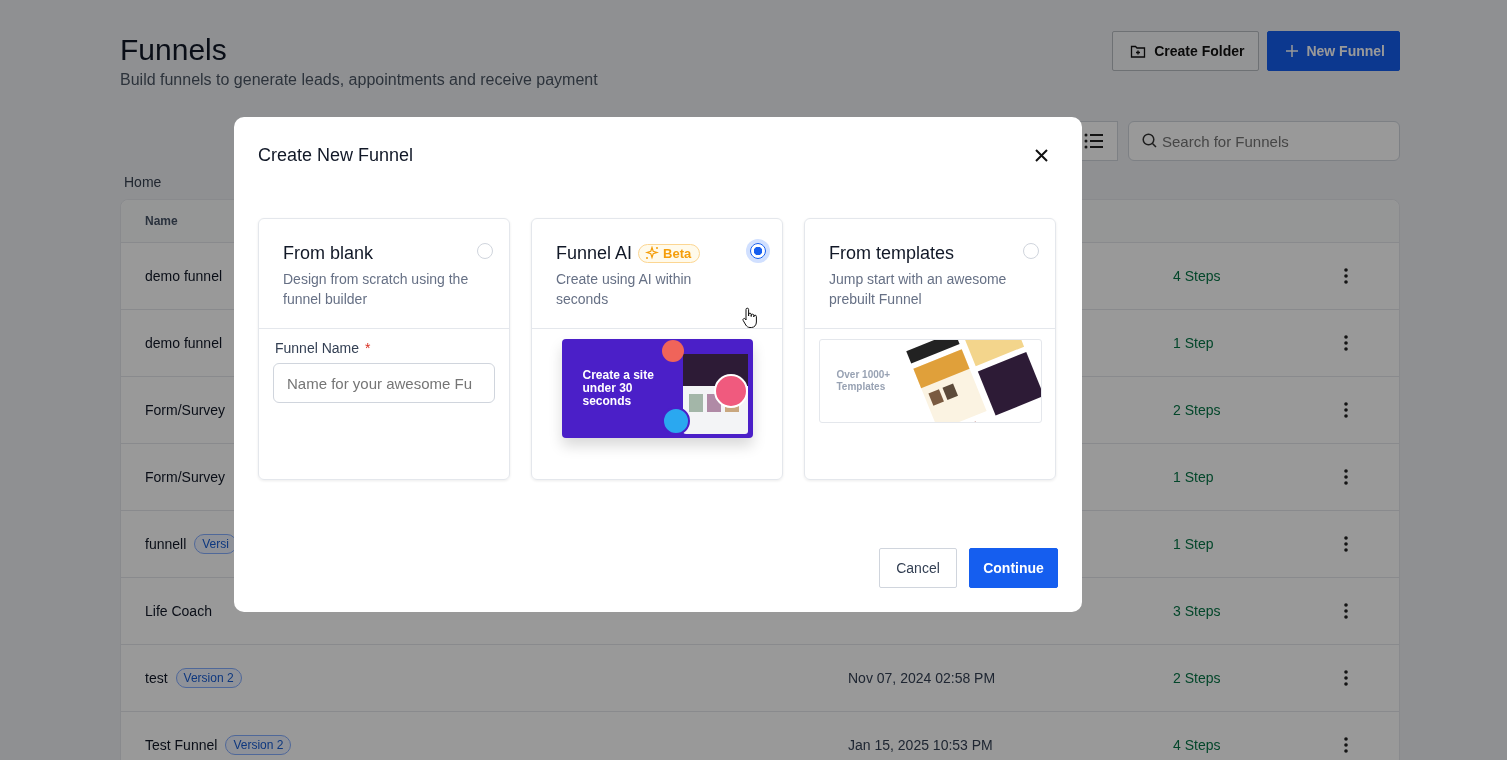  What do you see at coordinates (657, 388) in the screenshot?
I see `promo-banner: Create a site under 30 seconds` at bounding box center [657, 388].